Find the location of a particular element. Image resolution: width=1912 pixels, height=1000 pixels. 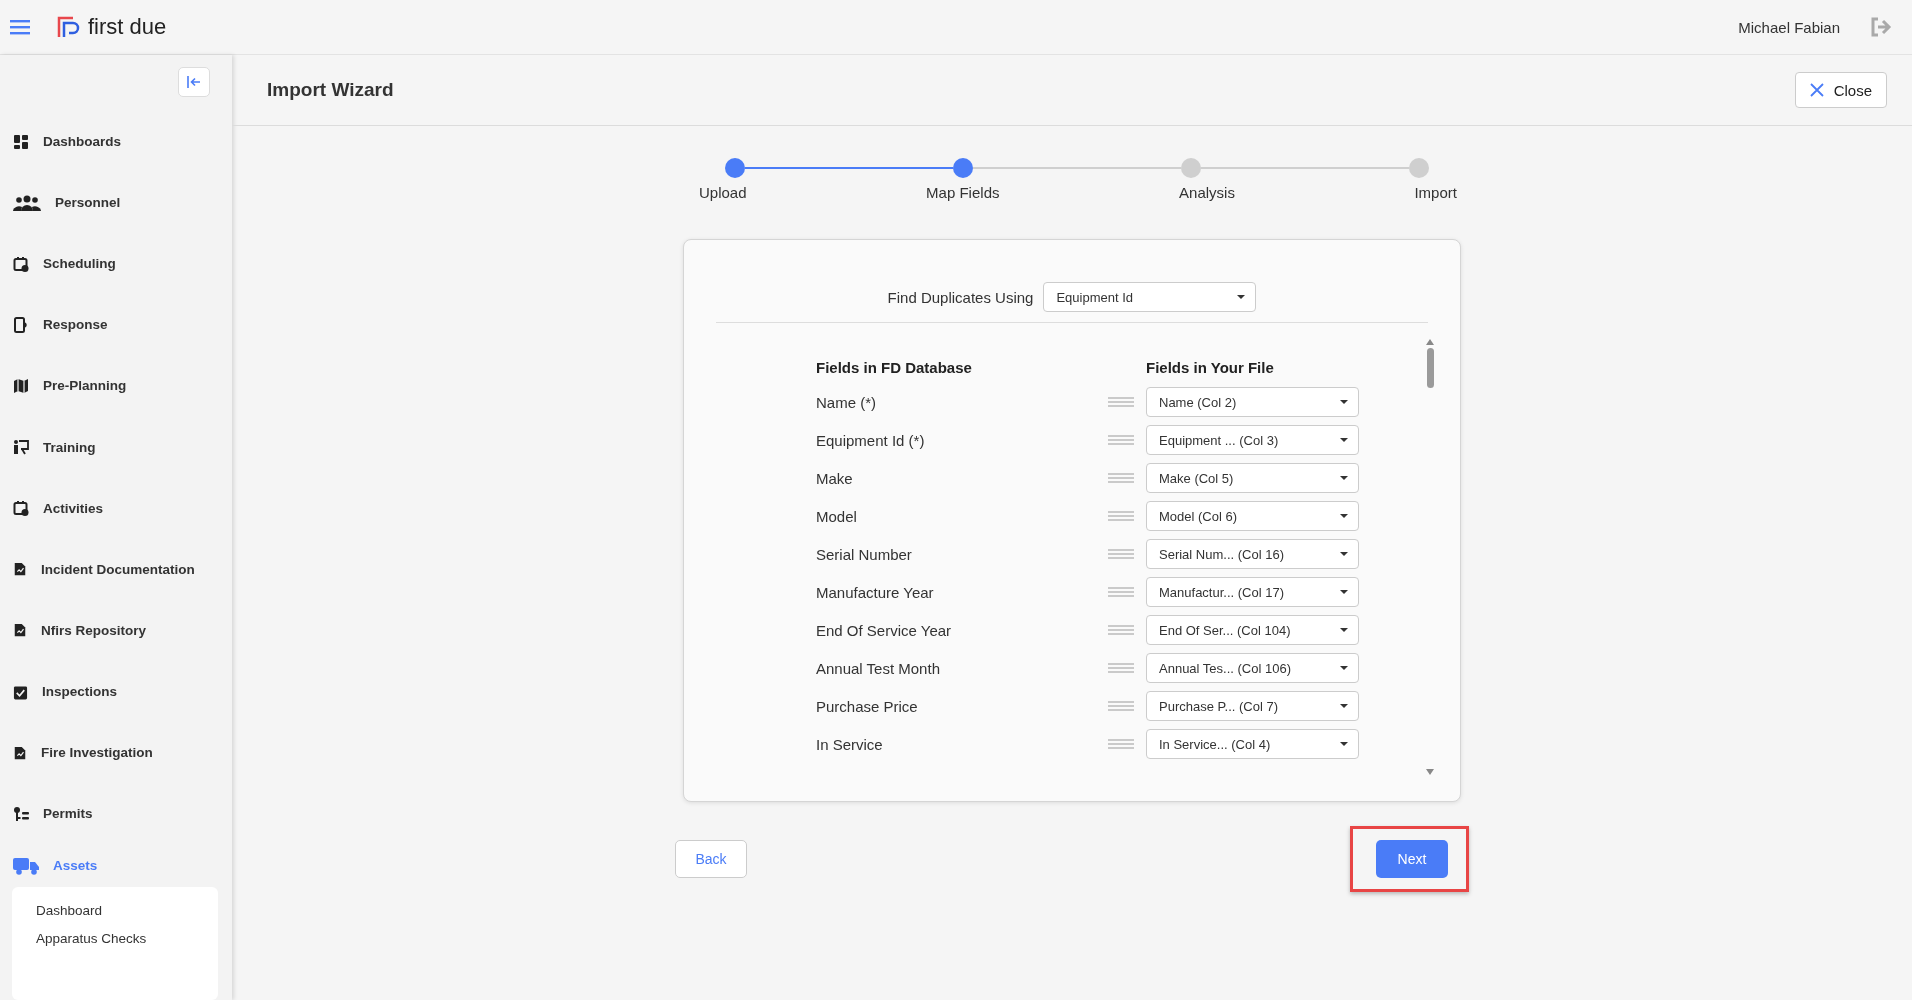

column-dropdown: Manufactur... (Col 17) is located at coordinates (1252, 592).